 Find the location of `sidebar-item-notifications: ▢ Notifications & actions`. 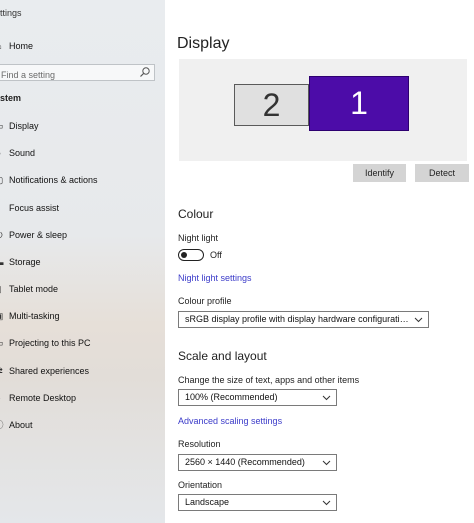

sidebar-item-notifications: ▢ Notifications & actions is located at coordinates (82, 180).